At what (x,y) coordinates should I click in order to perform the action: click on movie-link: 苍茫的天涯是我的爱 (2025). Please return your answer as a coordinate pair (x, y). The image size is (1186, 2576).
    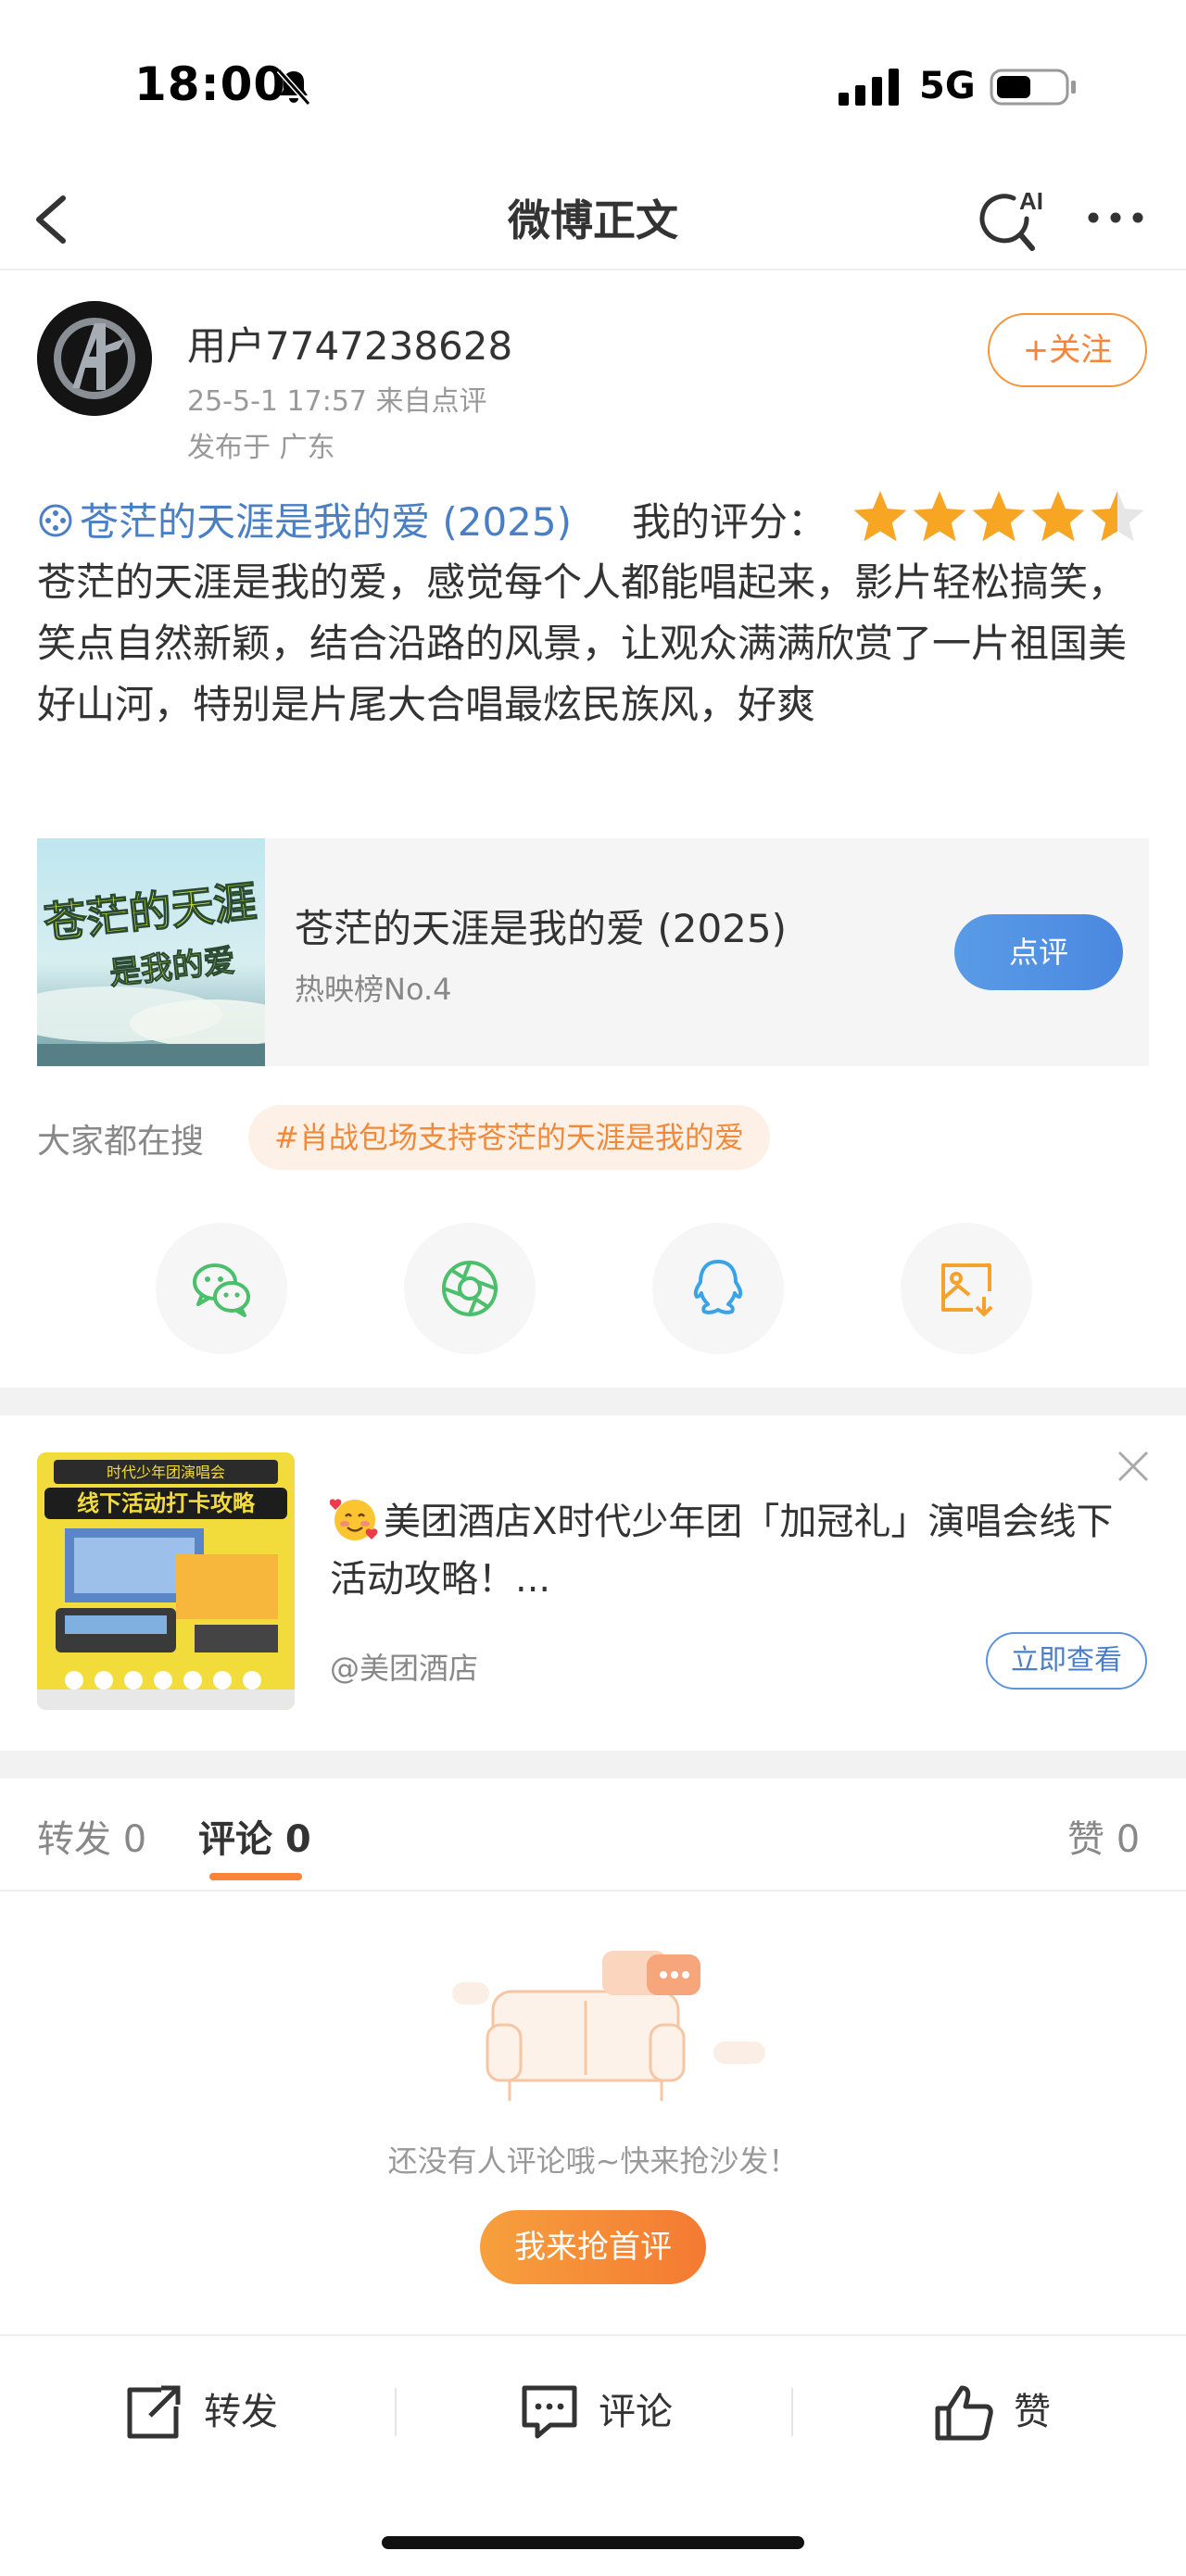
    Looking at the image, I should click on (304, 519).